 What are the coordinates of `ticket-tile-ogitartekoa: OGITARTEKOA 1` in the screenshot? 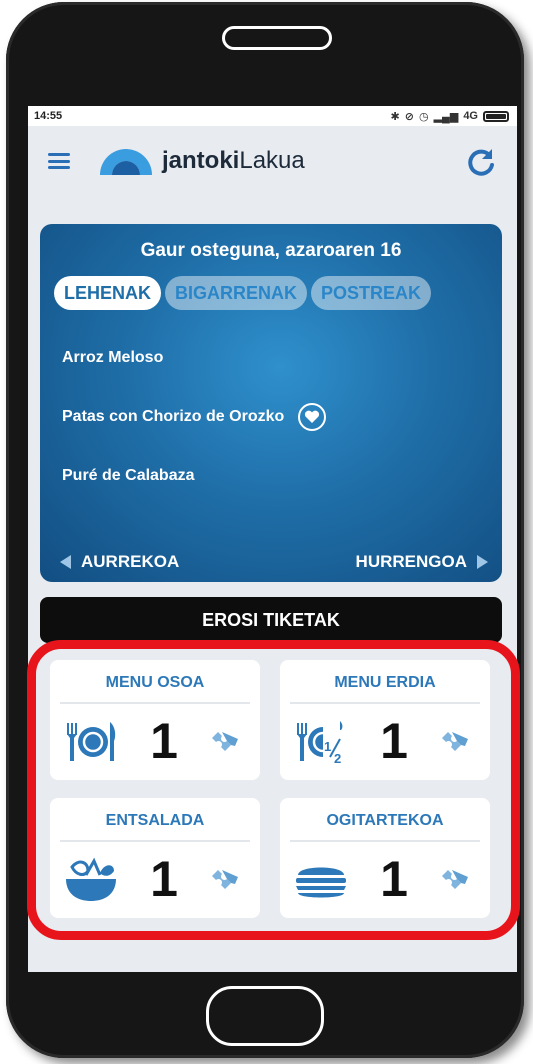 It's located at (385, 858).